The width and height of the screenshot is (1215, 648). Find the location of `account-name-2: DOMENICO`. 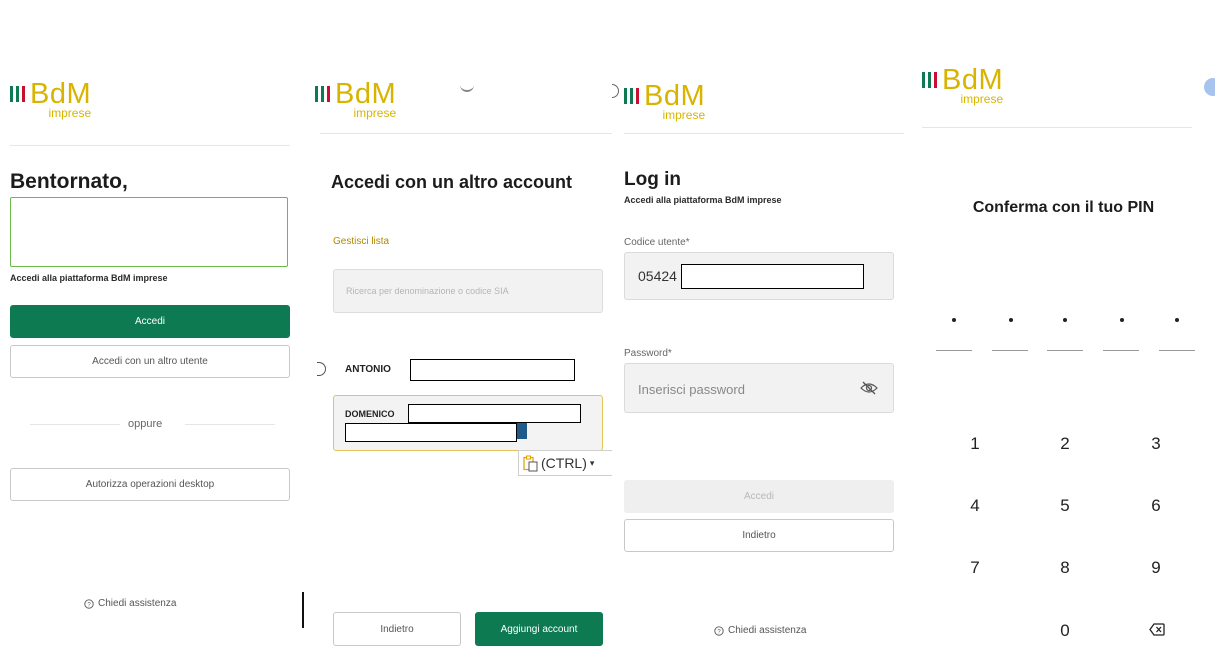

account-name-2: DOMENICO is located at coordinates (370, 414).